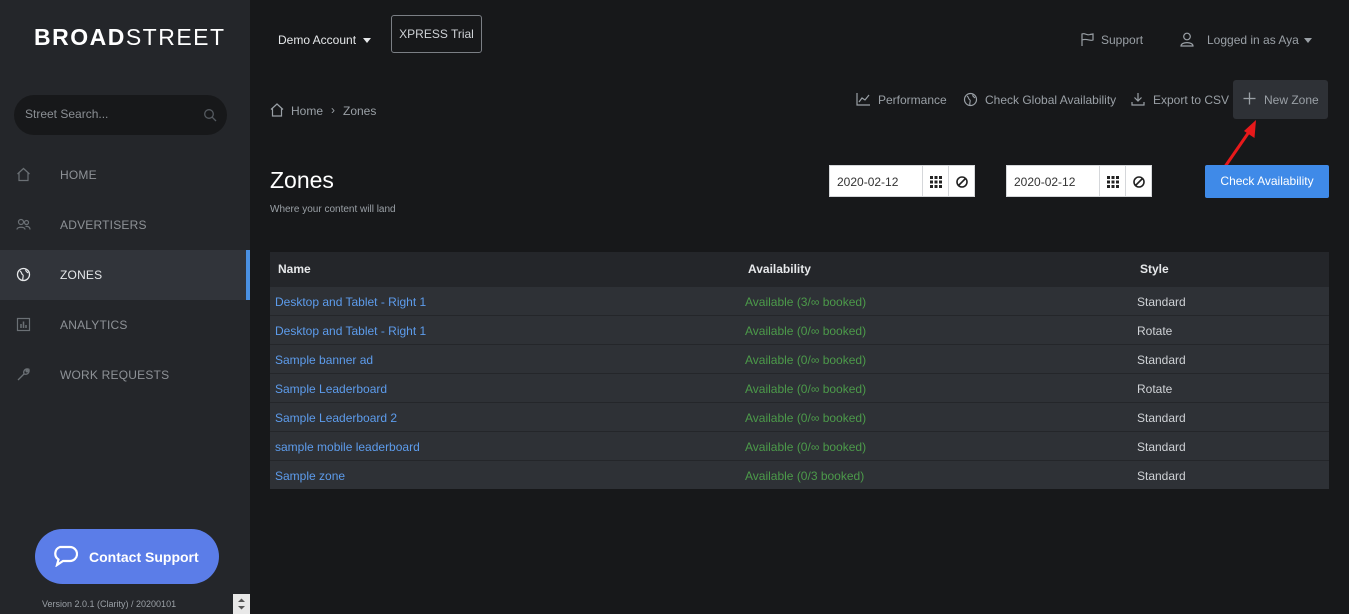 Image resolution: width=1349 pixels, height=614 pixels. I want to click on breadcrumb-home: Home, so click(307, 111).